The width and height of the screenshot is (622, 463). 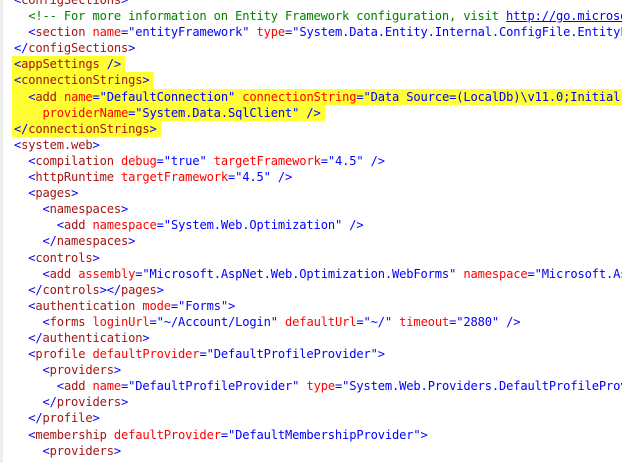 What do you see at coordinates (74, 48) in the screenshot?
I see `code-line-text: </configSections>` at bounding box center [74, 48].